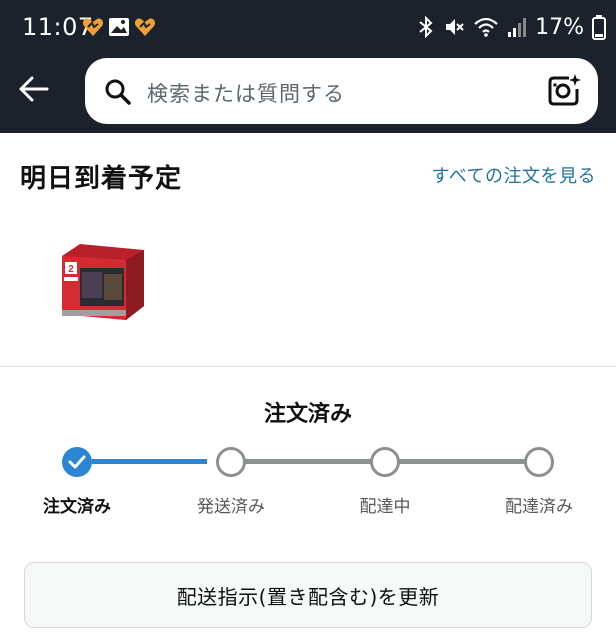 The image size is (616, 640). I want to click on product-box-label: 2, so click(71, 269).